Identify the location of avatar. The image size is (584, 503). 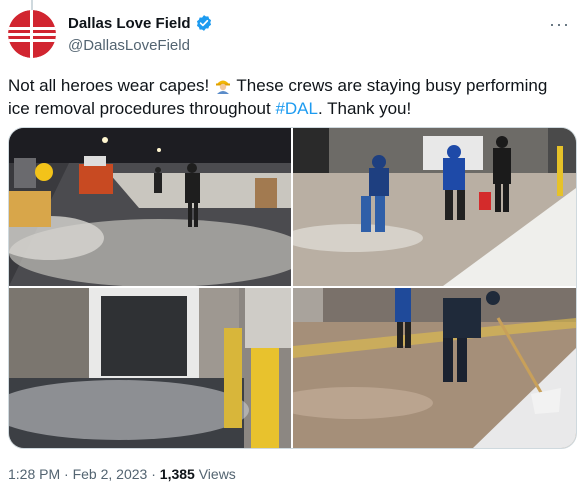
(32, 34).